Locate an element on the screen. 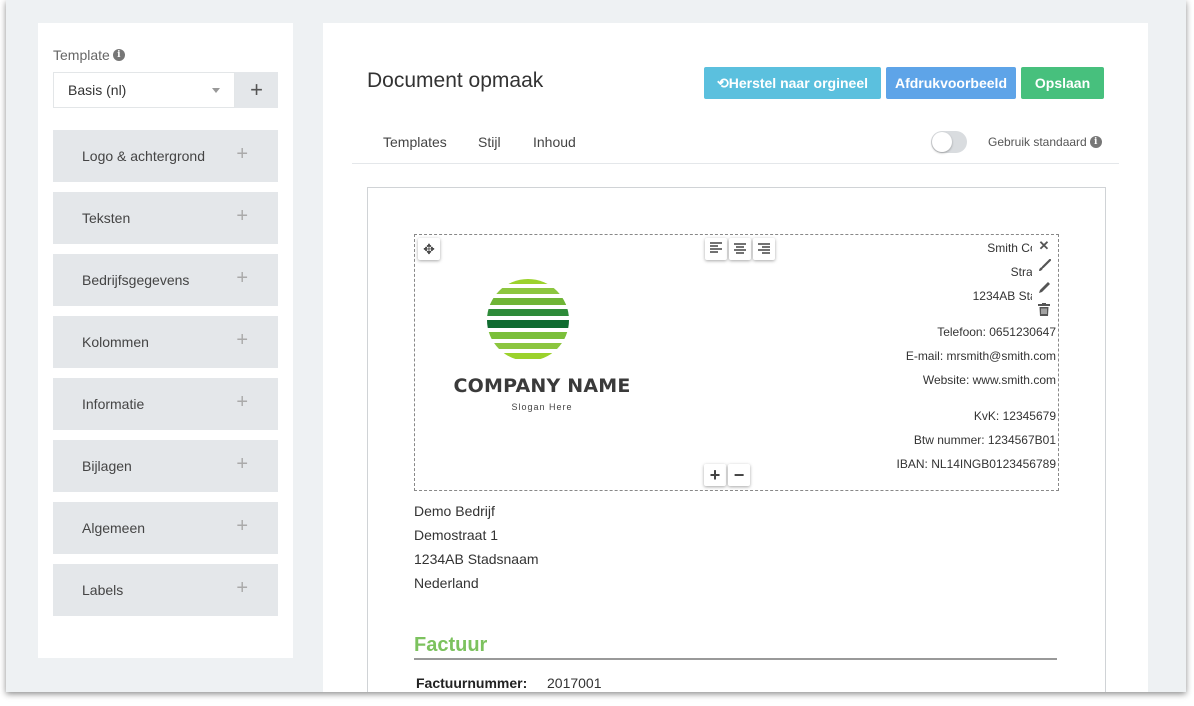 The width and height of the screenshot is (1194, 706). company-logo-slogan: Slogan Here is located at coordinates (542, 407).